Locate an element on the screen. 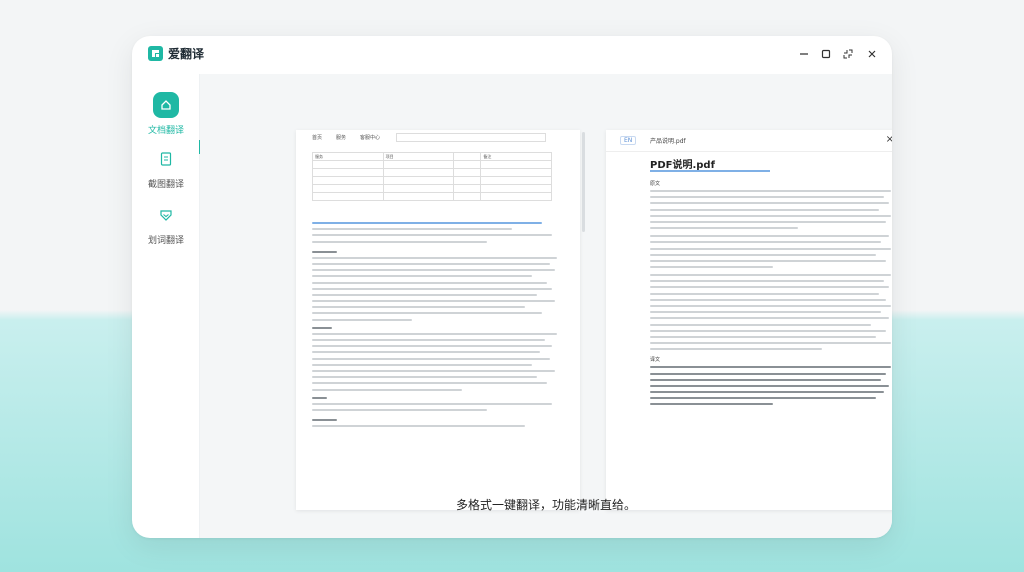 The image size is (1024, 572). close-button is located at coordinates (872, 54).